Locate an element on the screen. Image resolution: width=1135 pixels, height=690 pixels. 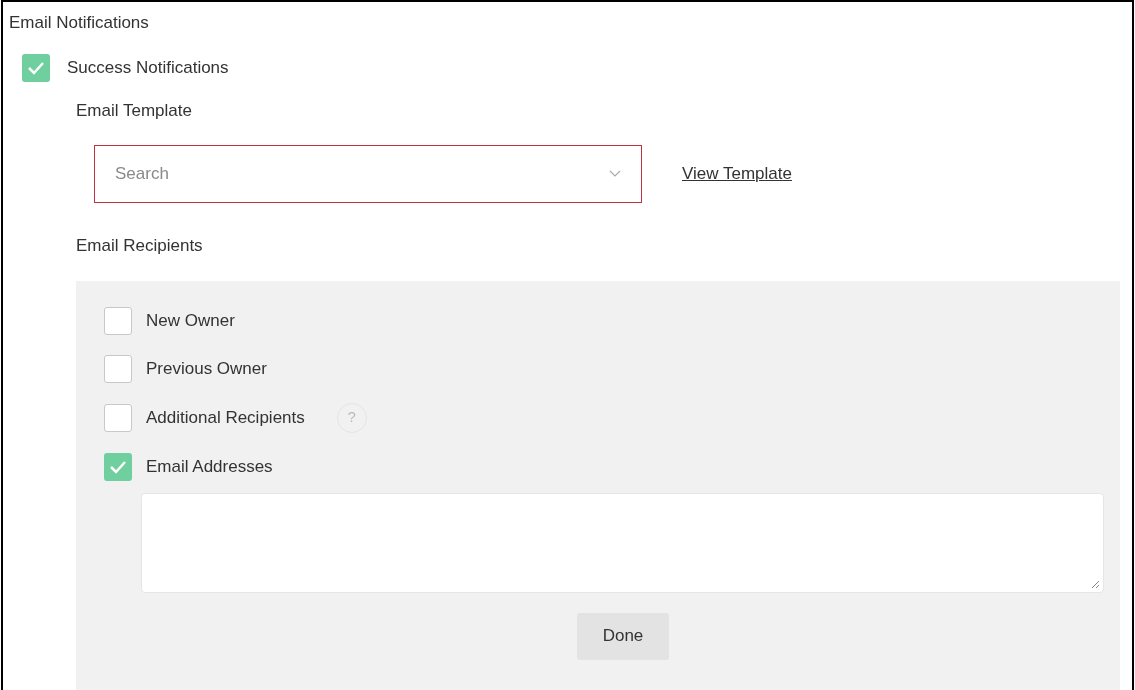
placeholder-text: Search is located at coordinates (142, 174).